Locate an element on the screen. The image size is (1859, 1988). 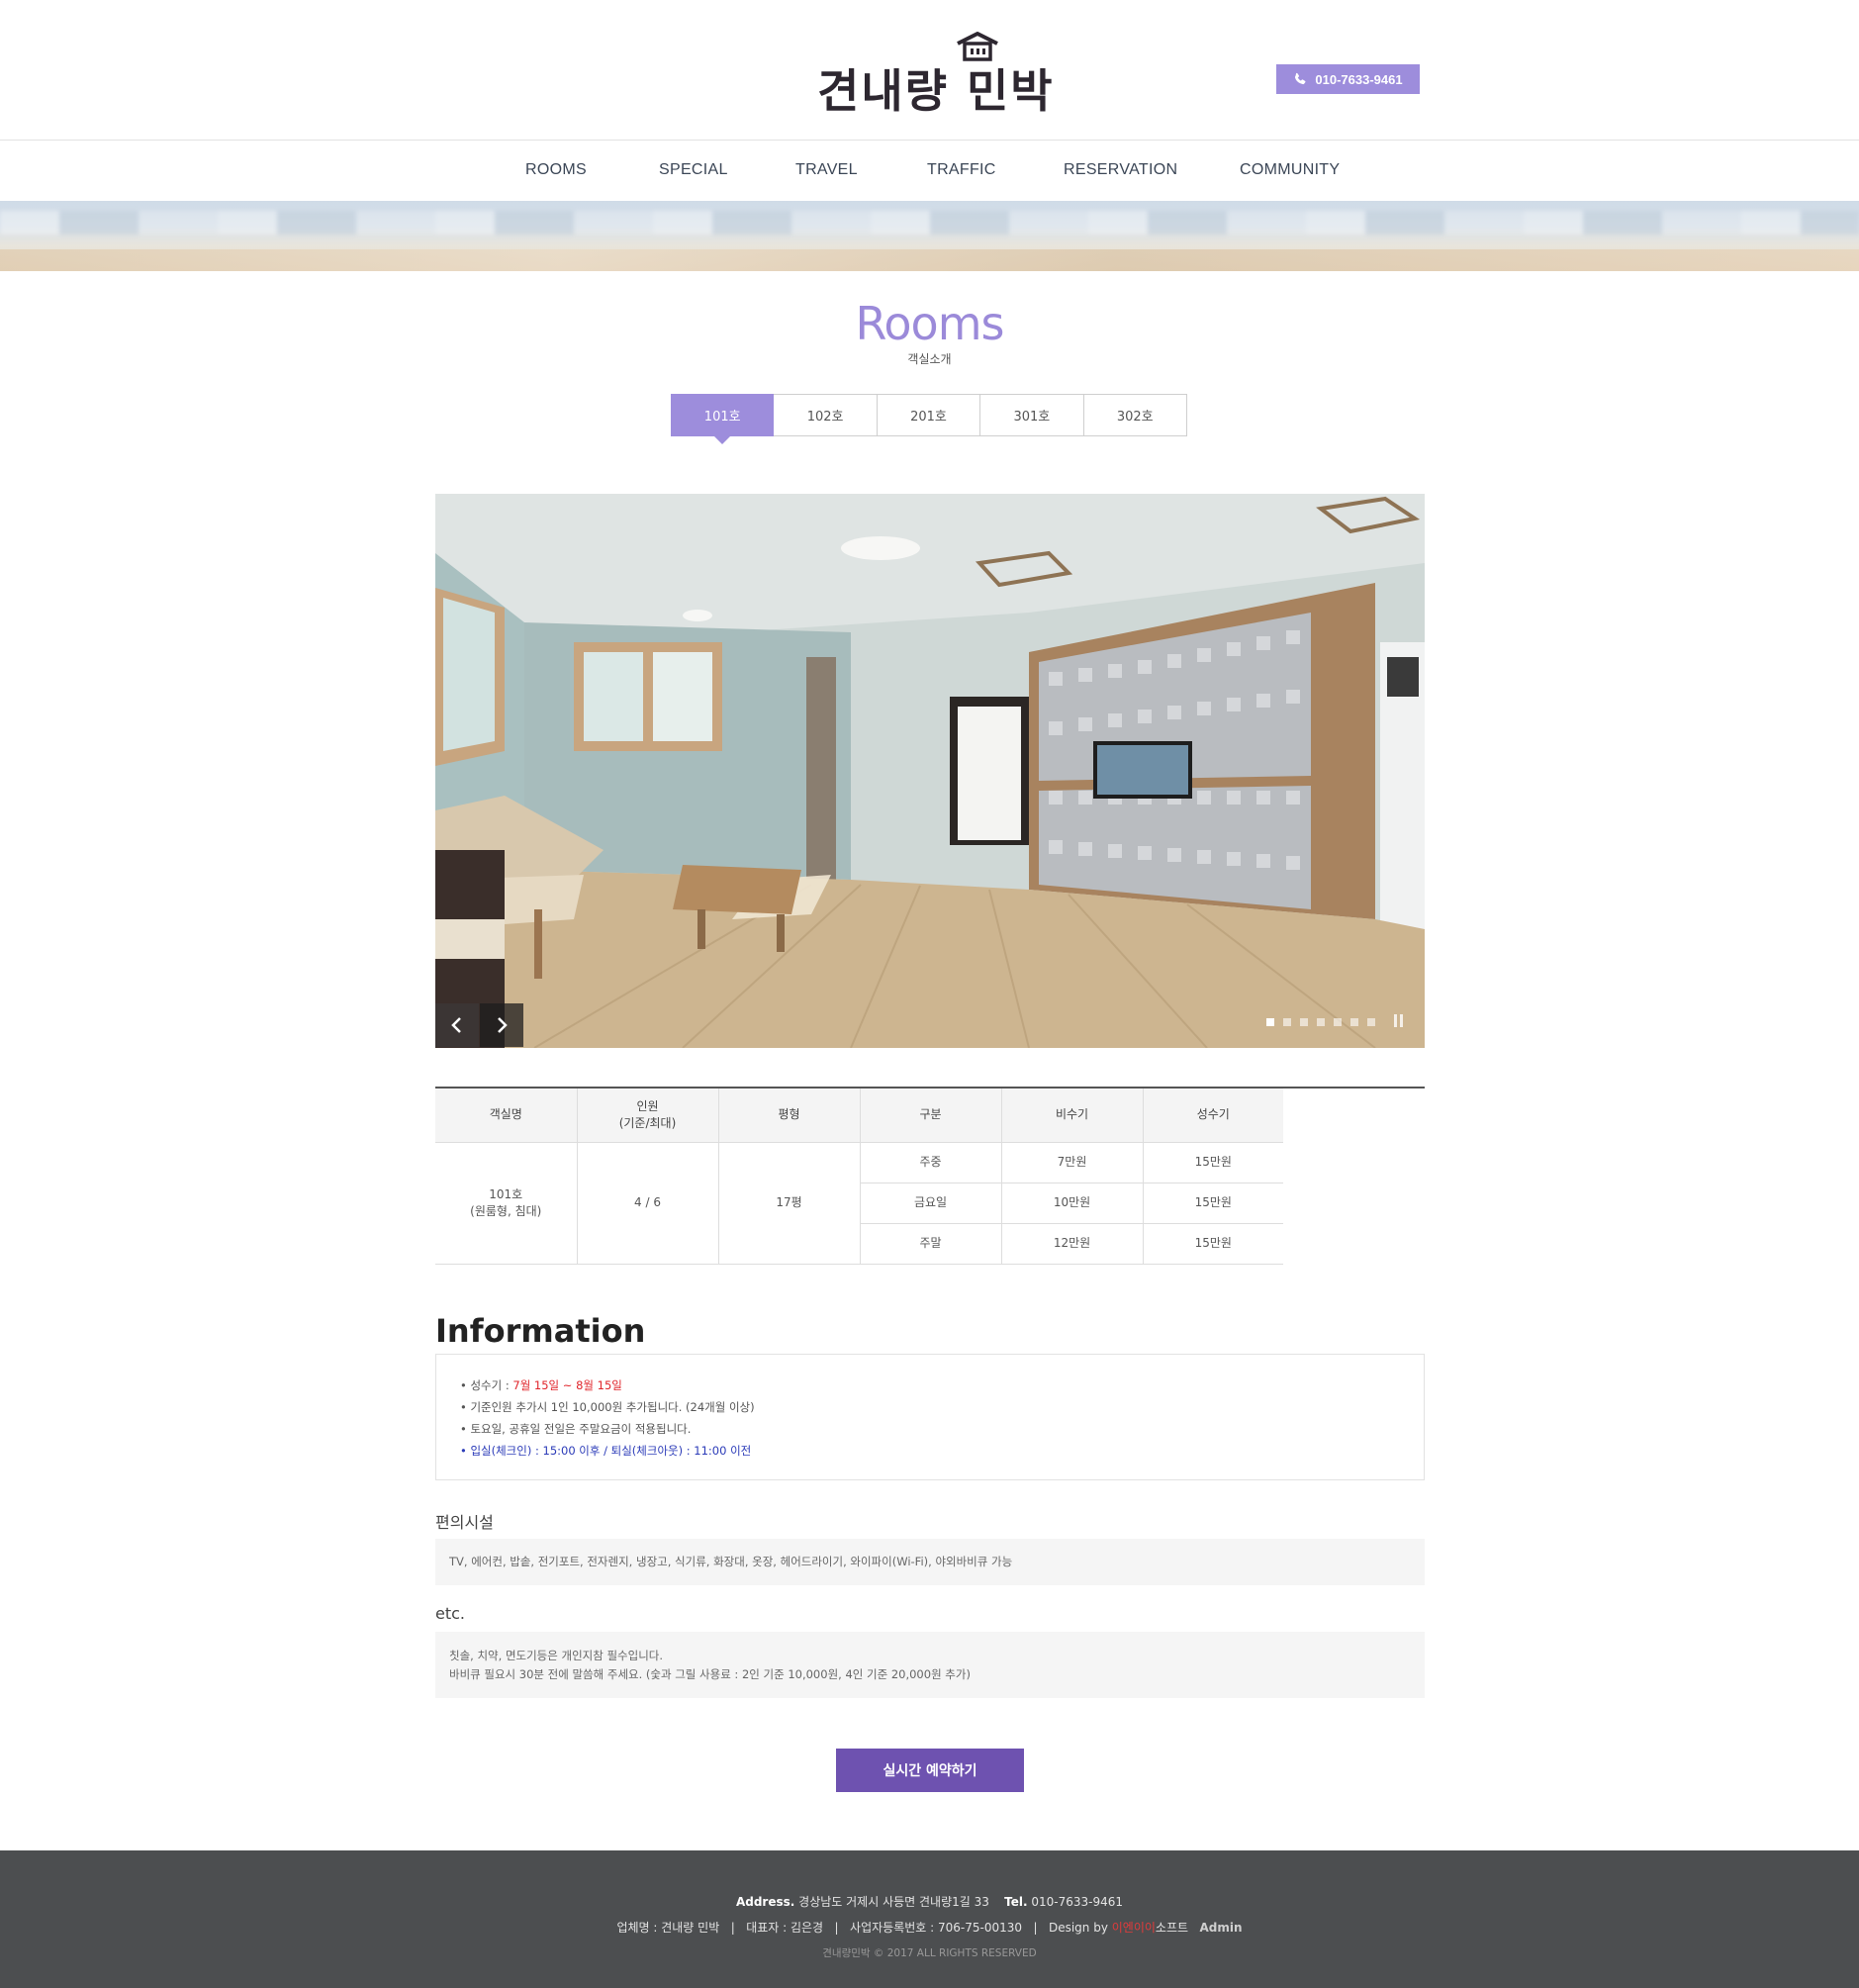
header-off-season: 비수기 is located at coordinates (1072, 1116).